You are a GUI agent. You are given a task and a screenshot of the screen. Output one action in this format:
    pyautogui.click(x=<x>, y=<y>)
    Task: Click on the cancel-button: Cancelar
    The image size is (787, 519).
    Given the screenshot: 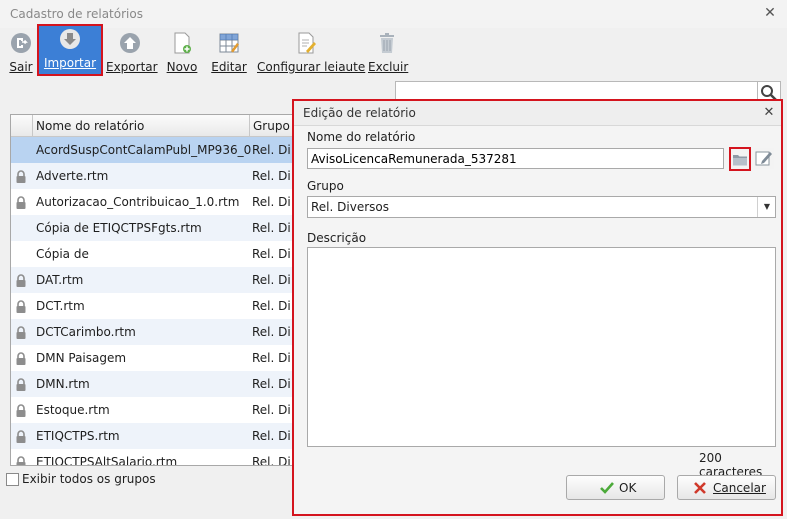 What is the action you would take?
    pyautogui.click(x=726, y=487)
    